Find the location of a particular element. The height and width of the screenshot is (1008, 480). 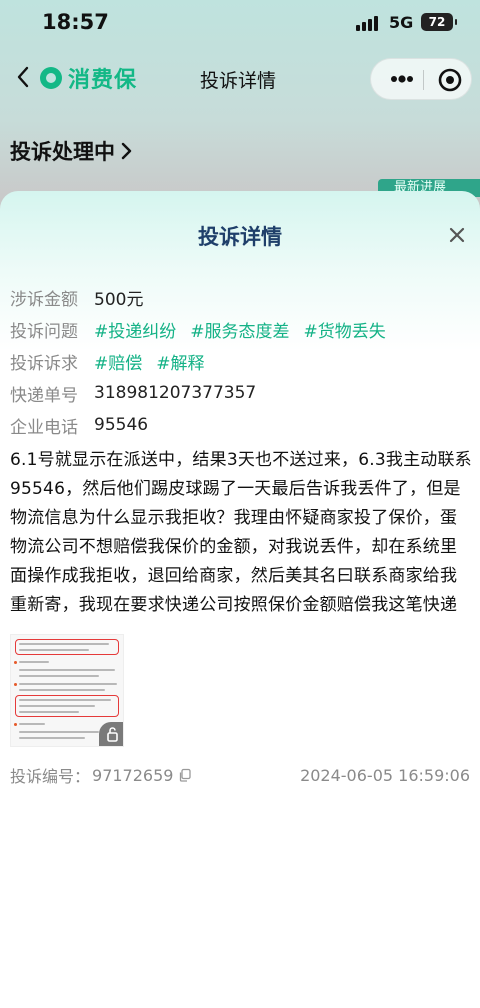

demand-tag: #赔偿 is located at coordinates (118, 361).